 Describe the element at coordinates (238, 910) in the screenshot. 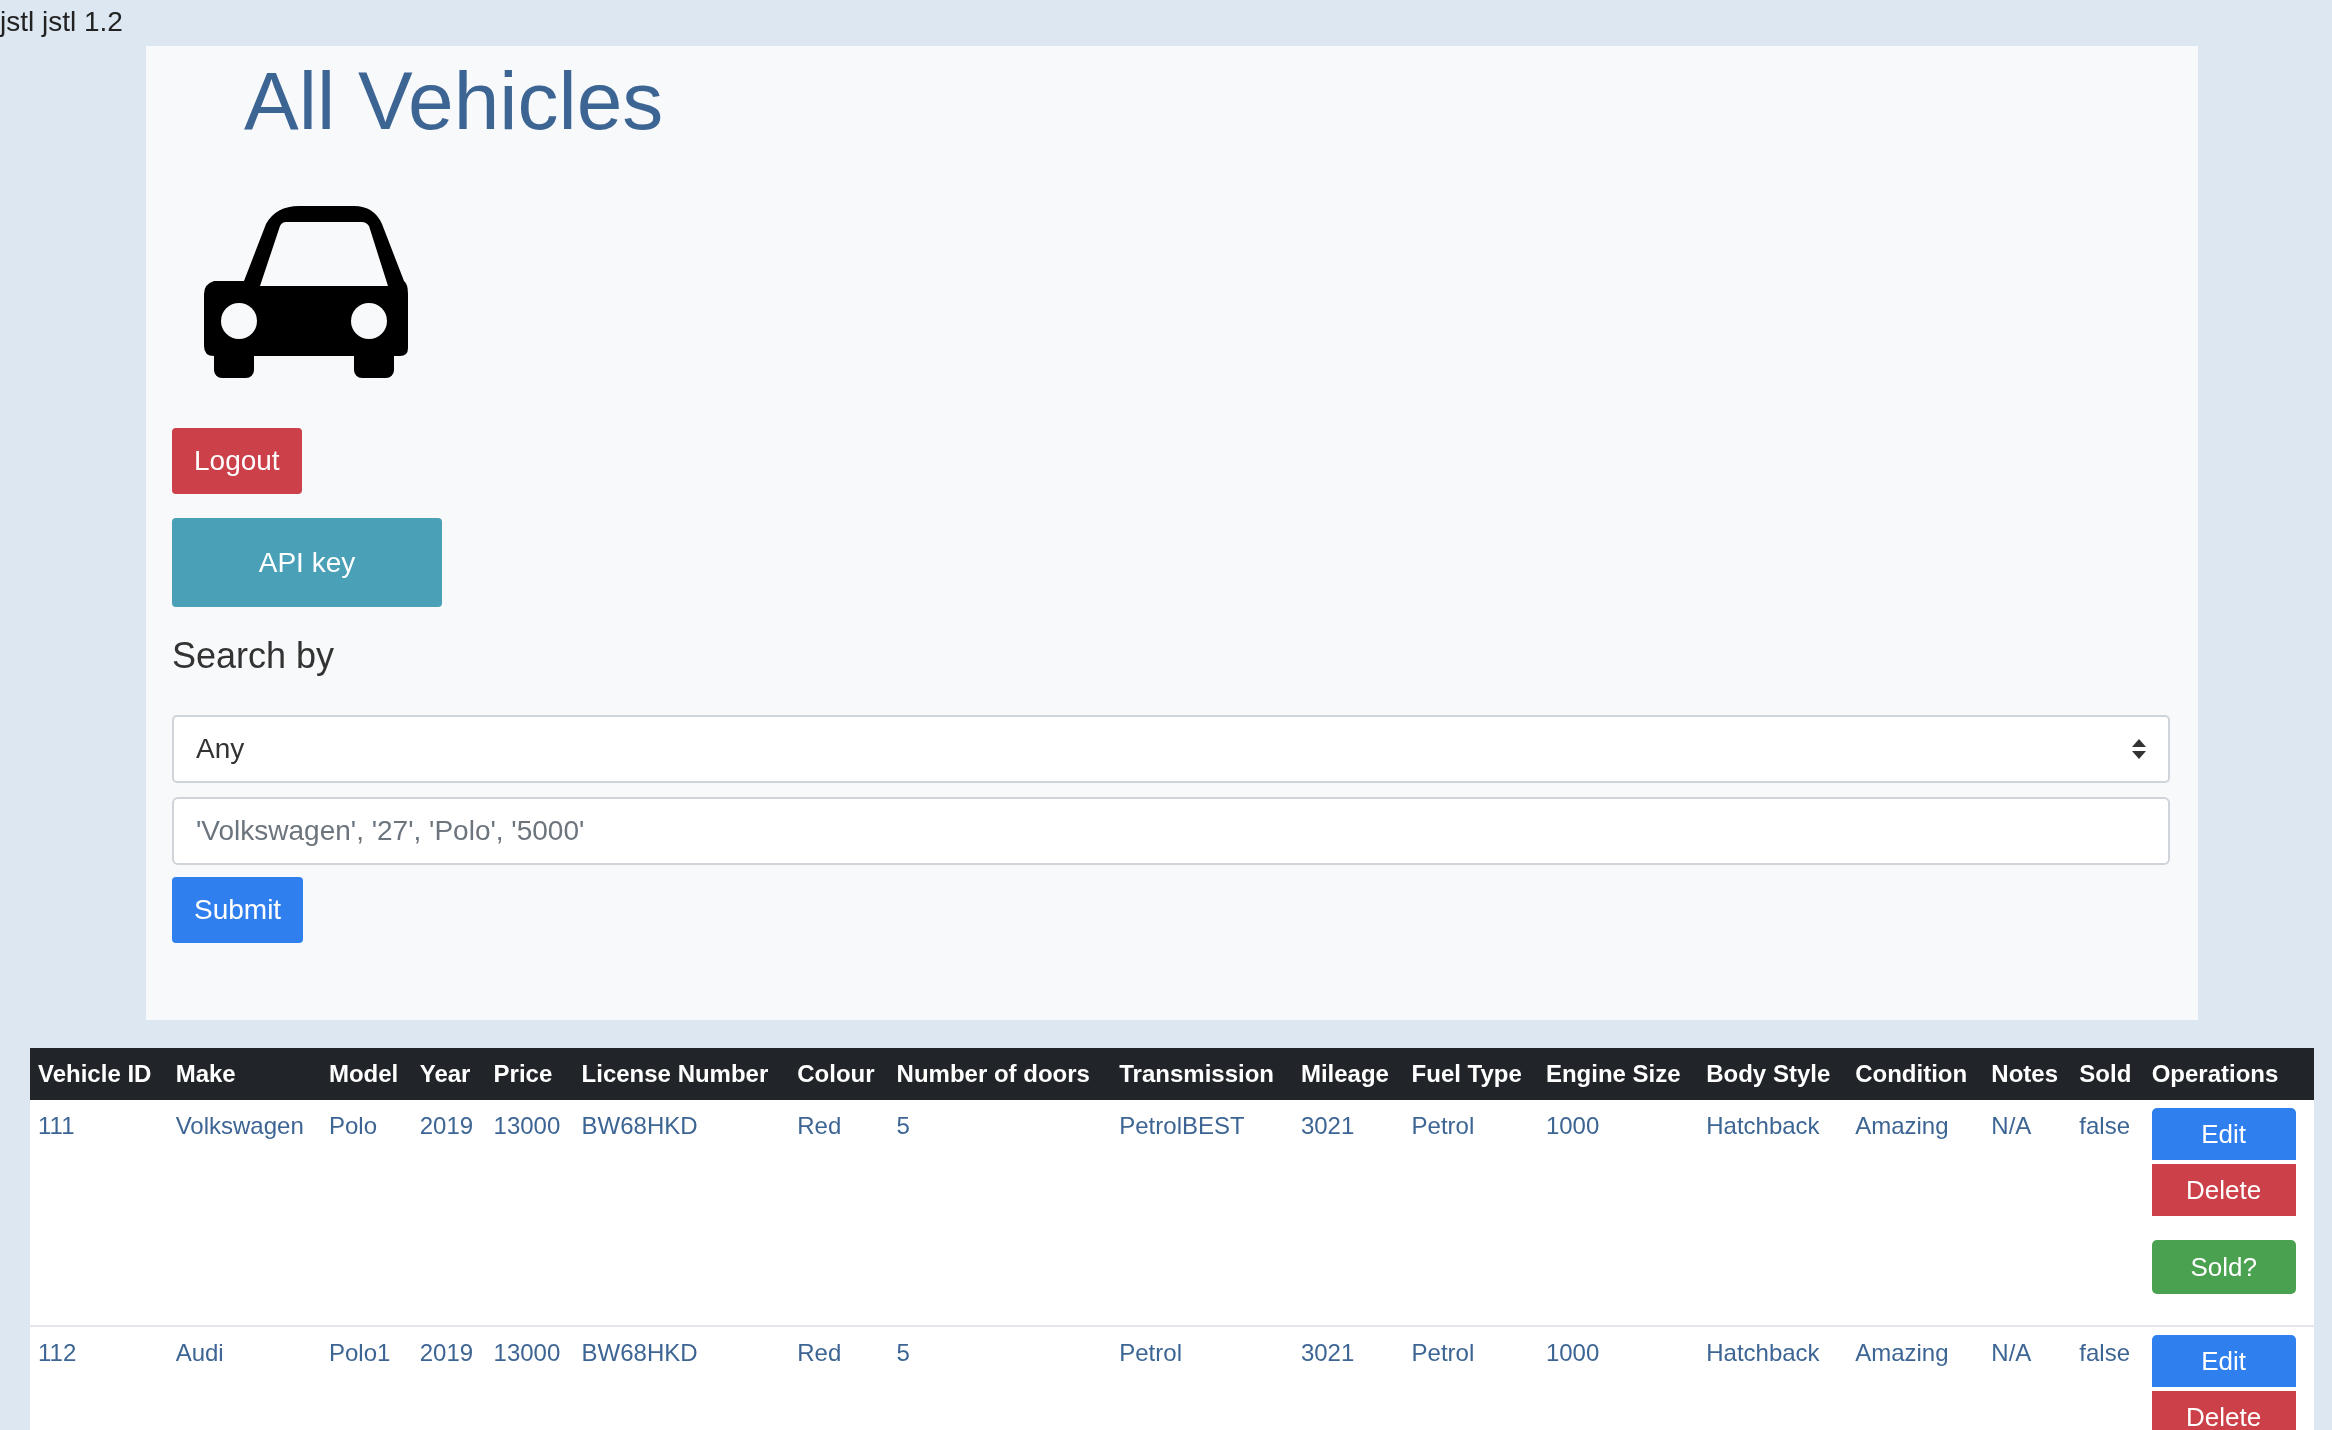

I see `submit-button: Submit` at that location.